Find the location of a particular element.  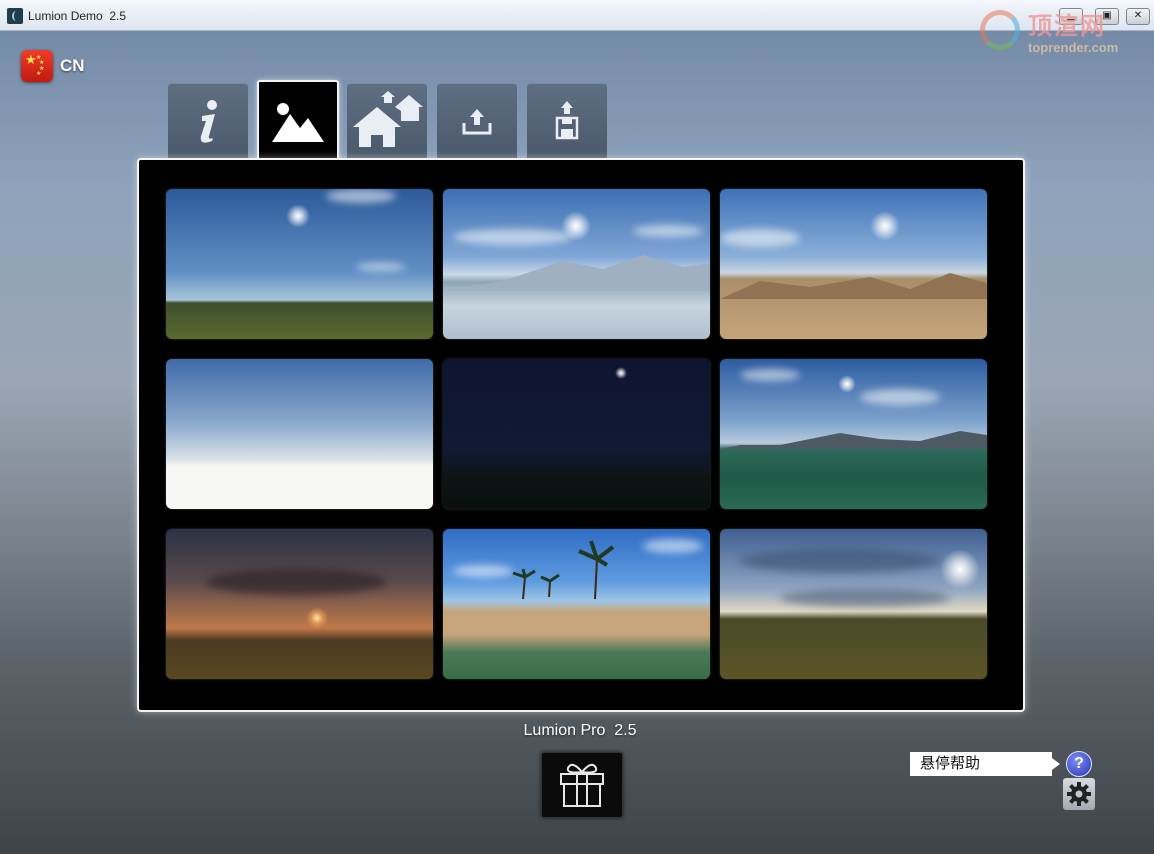

hover-help-toggle: 悬停帮助 is located at coordinates (985, 764).